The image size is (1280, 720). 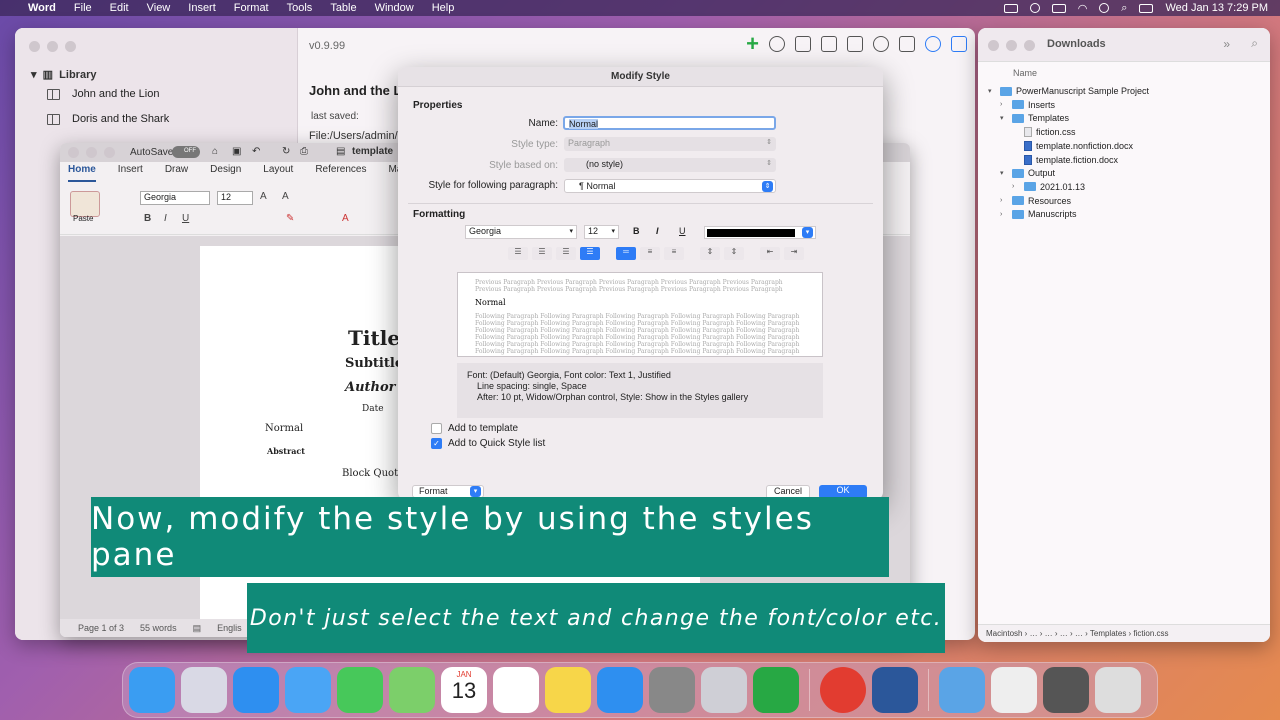 I want to click on italic-icon: I, so click(x=165, y=218).